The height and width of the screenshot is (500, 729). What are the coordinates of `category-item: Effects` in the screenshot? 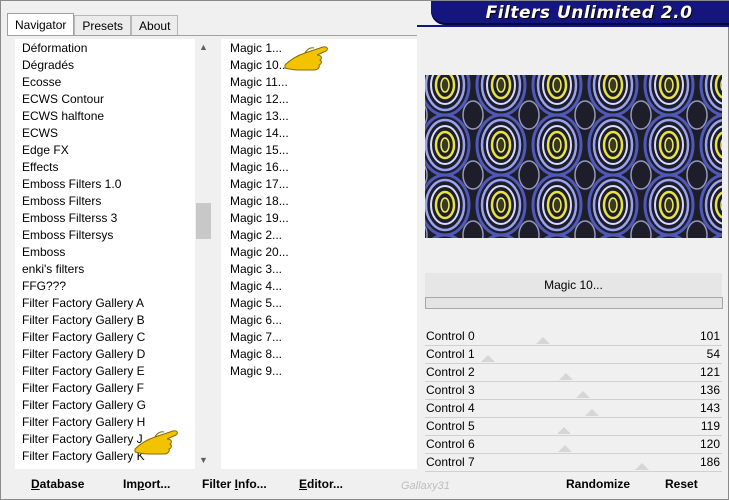 It's located at (40, 167).